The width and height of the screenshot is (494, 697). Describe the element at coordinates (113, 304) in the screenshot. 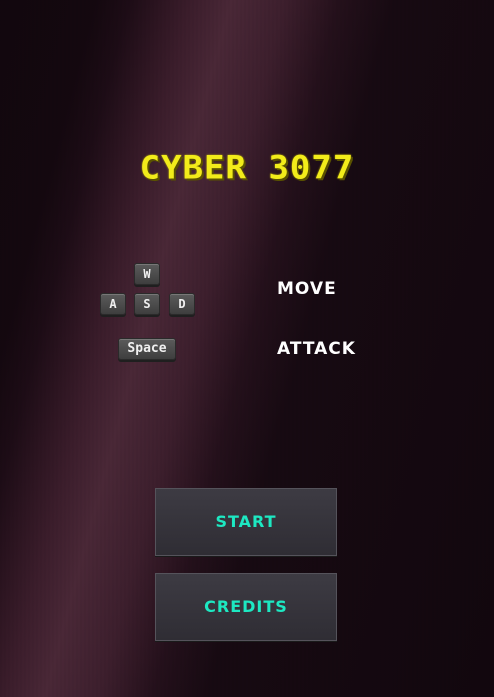

I see `key-a: A` at that location.